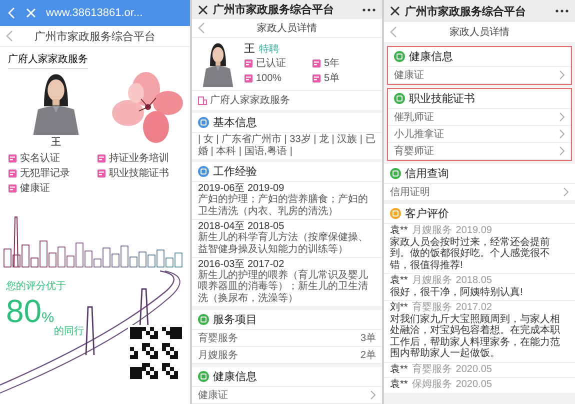 Image resolution: width=575 pixels, height=404 pixels. I want to click on experience-text: 产妇的护理；产妇的营养膳食；产妇的卫生清洗（内衣、乳房的清洗）, so click(283, 205).